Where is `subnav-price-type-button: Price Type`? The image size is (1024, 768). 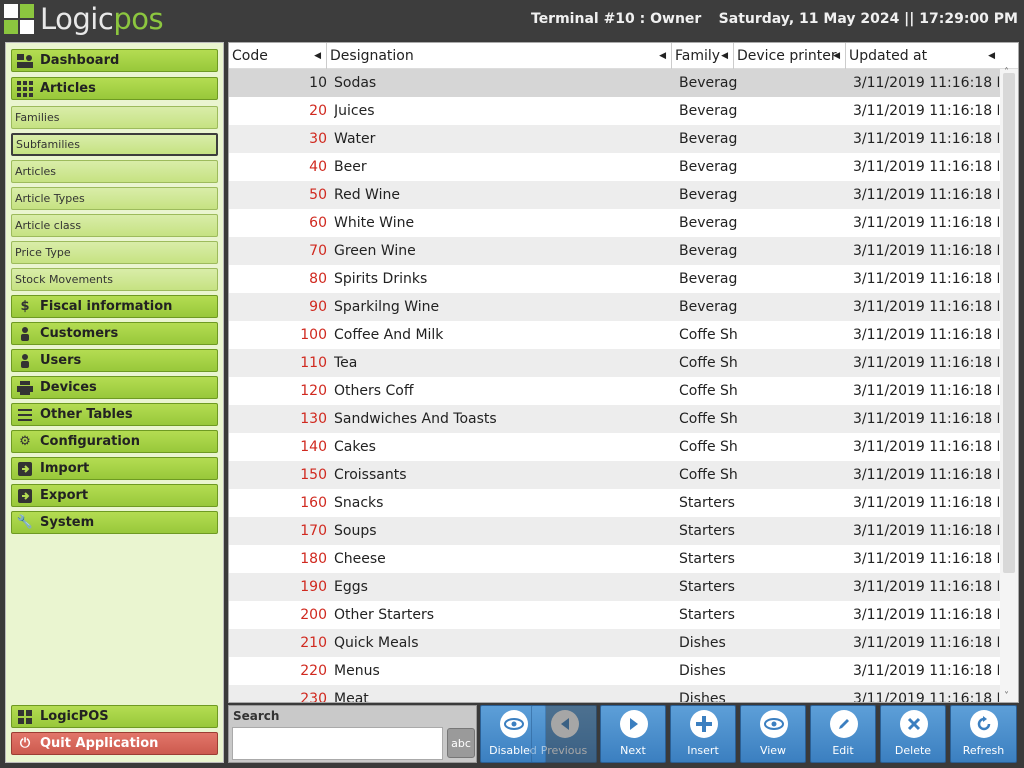
subnav-price-type-button: Price Type is located at coordinates (114, 252).